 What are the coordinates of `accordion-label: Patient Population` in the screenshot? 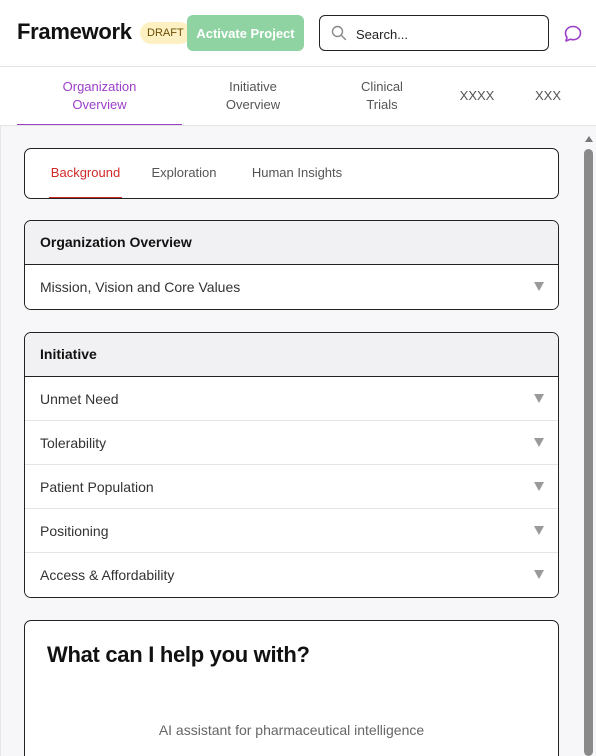 It's located at (97, 487).